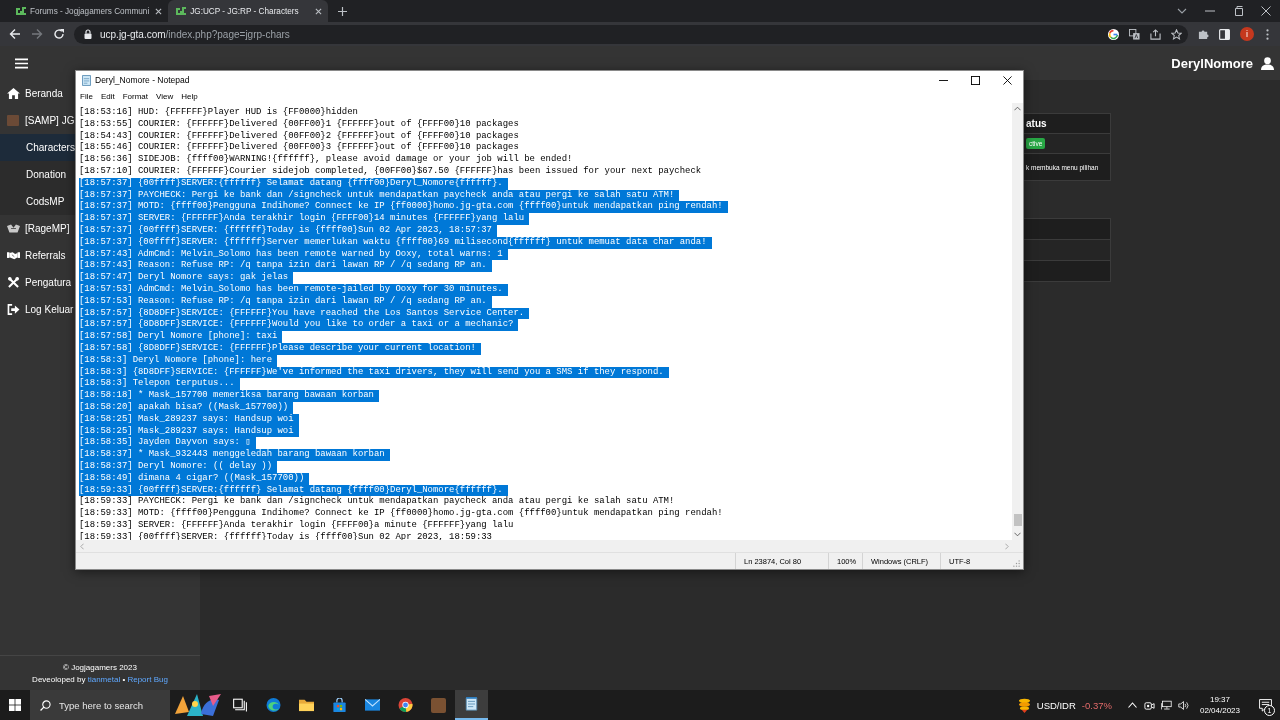 Image resolution: width=1280 pixels, height=720 pixels. I want to click on puzzle-icon, so click(1203, 34).